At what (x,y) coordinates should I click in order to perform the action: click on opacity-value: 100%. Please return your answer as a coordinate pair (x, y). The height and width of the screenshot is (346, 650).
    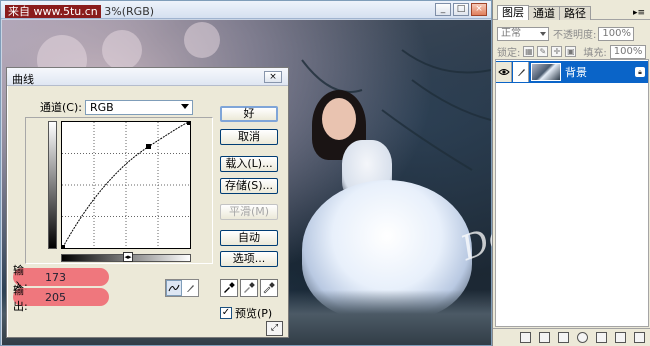
    Looking at the image, I should click on (616, 33).